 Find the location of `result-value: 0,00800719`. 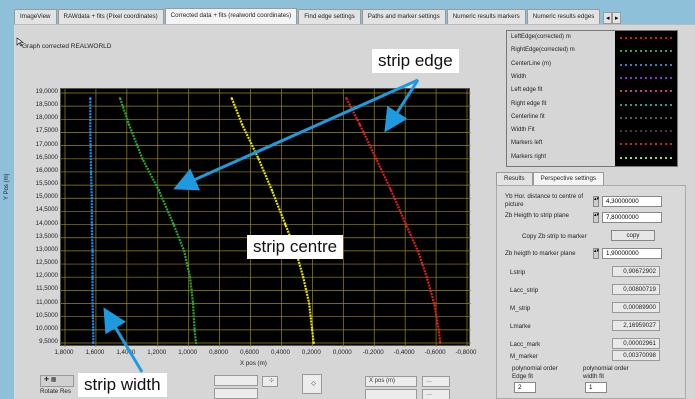

result-value: 0,00800719 is located at coordinates (636, 289).